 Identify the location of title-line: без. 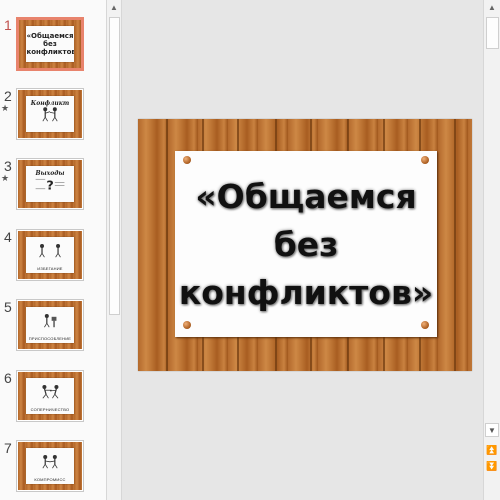
(306, 244).